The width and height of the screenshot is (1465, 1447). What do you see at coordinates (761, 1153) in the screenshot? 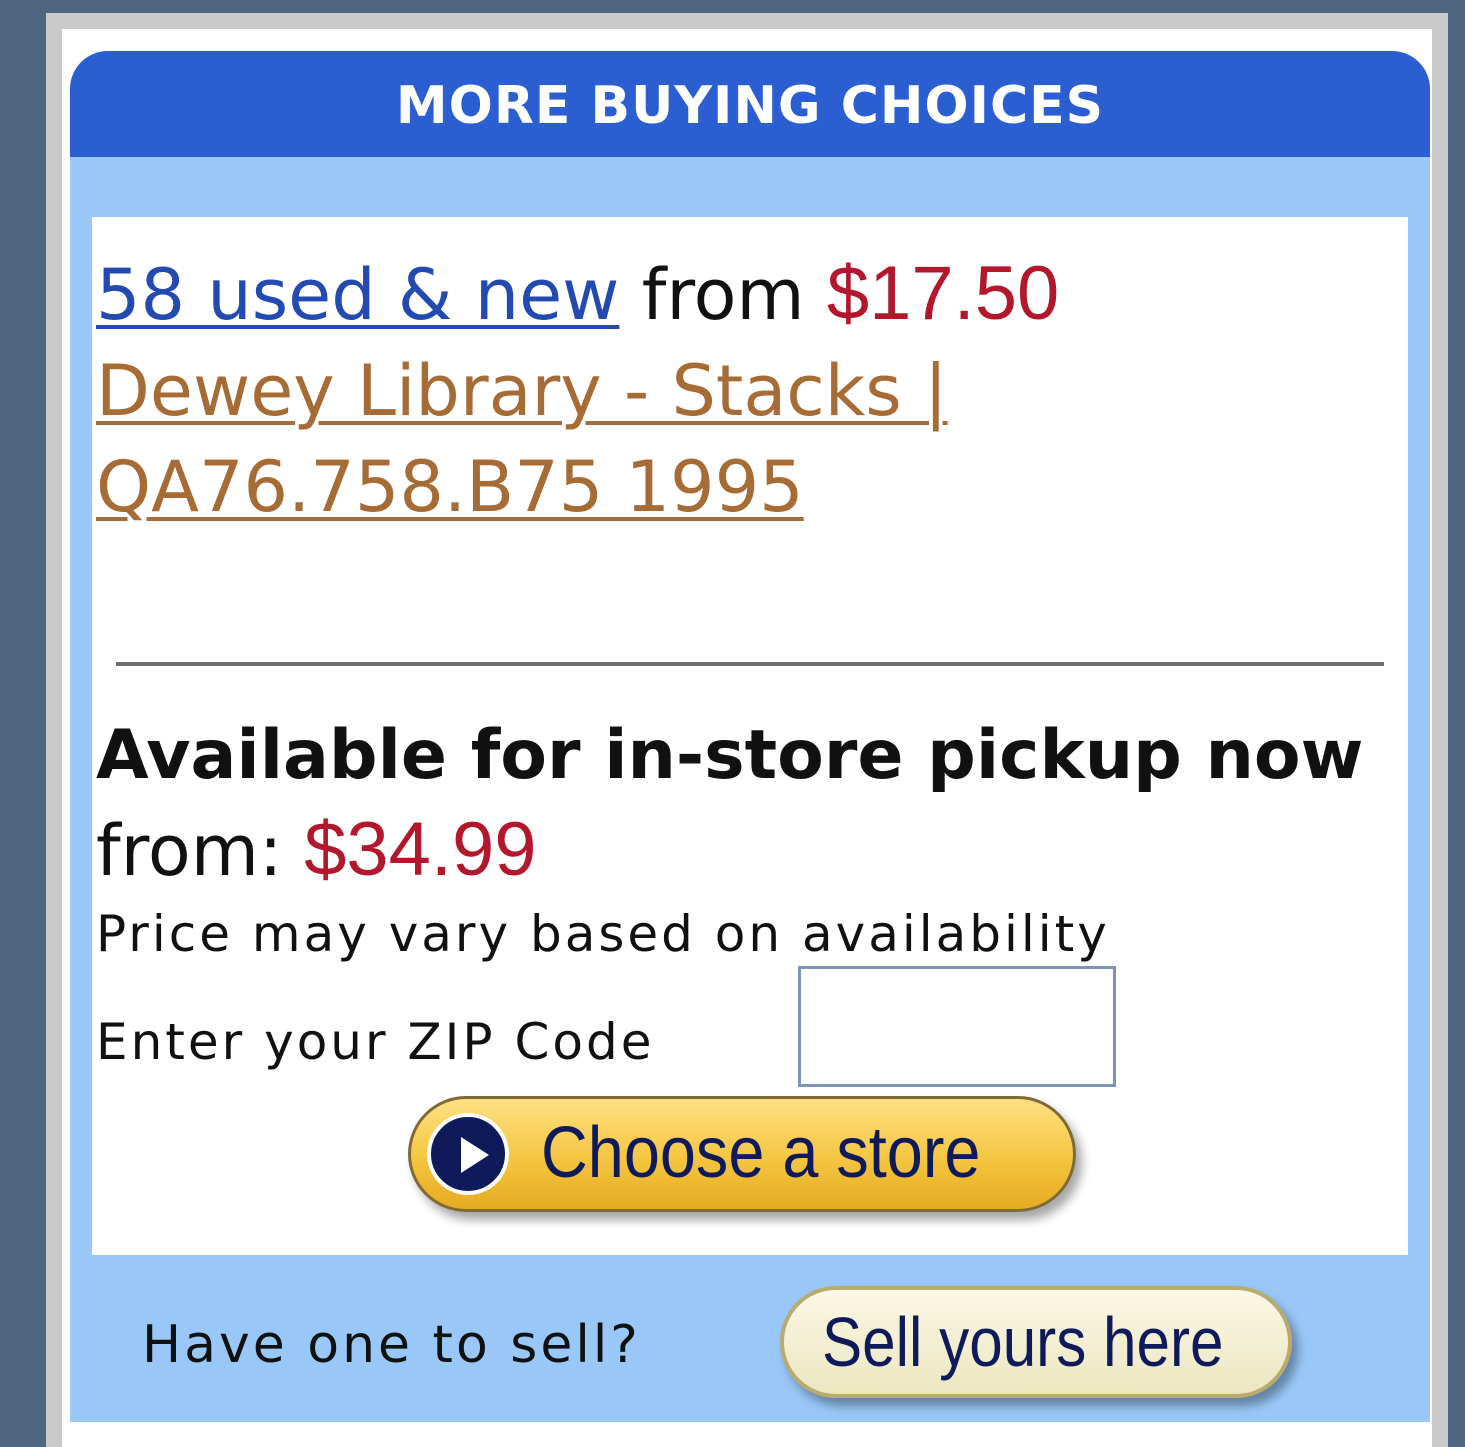
I see `choose-store-label: Choose a store` at bounding box center [761, 1153].